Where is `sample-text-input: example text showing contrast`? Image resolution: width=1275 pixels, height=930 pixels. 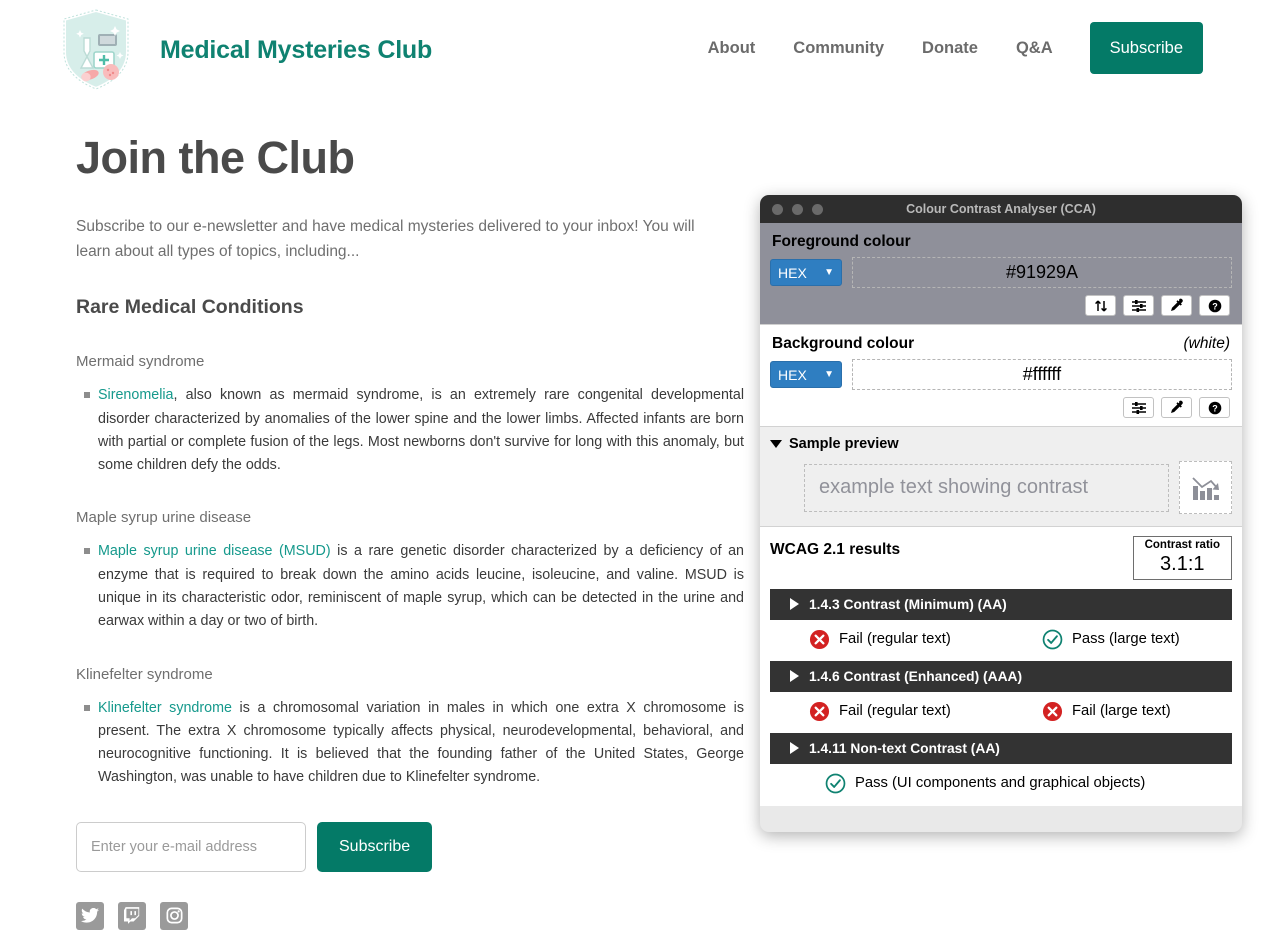
sample-text-input: example text showing contrast is located at coordinates (986, 487).